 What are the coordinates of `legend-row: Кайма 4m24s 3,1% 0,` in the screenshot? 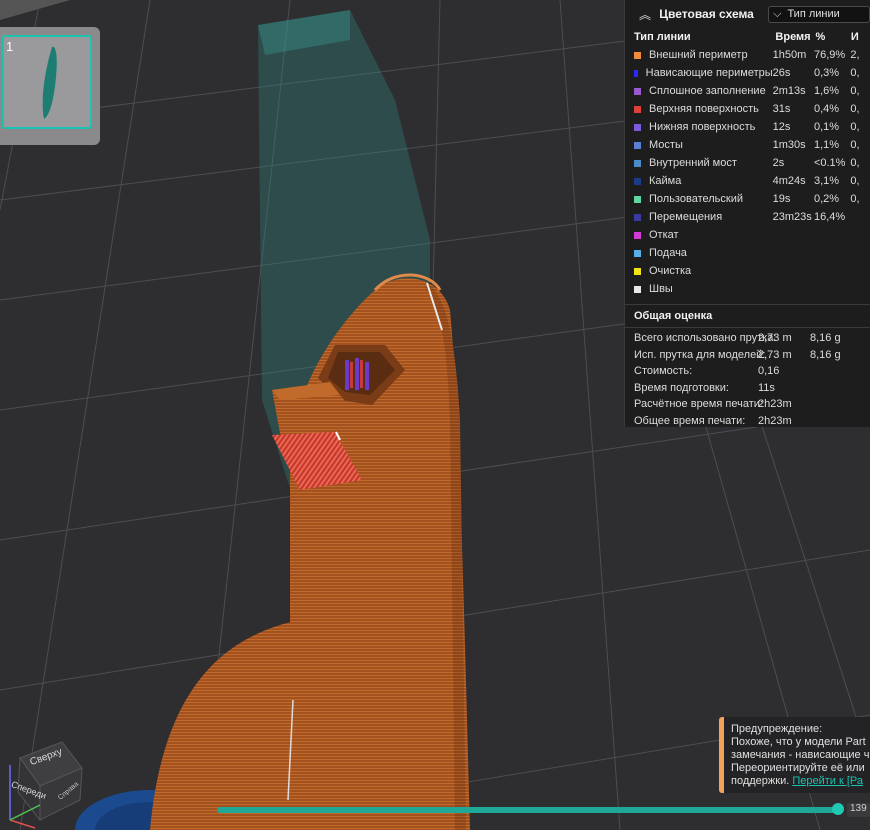 It's located at (747, 181).